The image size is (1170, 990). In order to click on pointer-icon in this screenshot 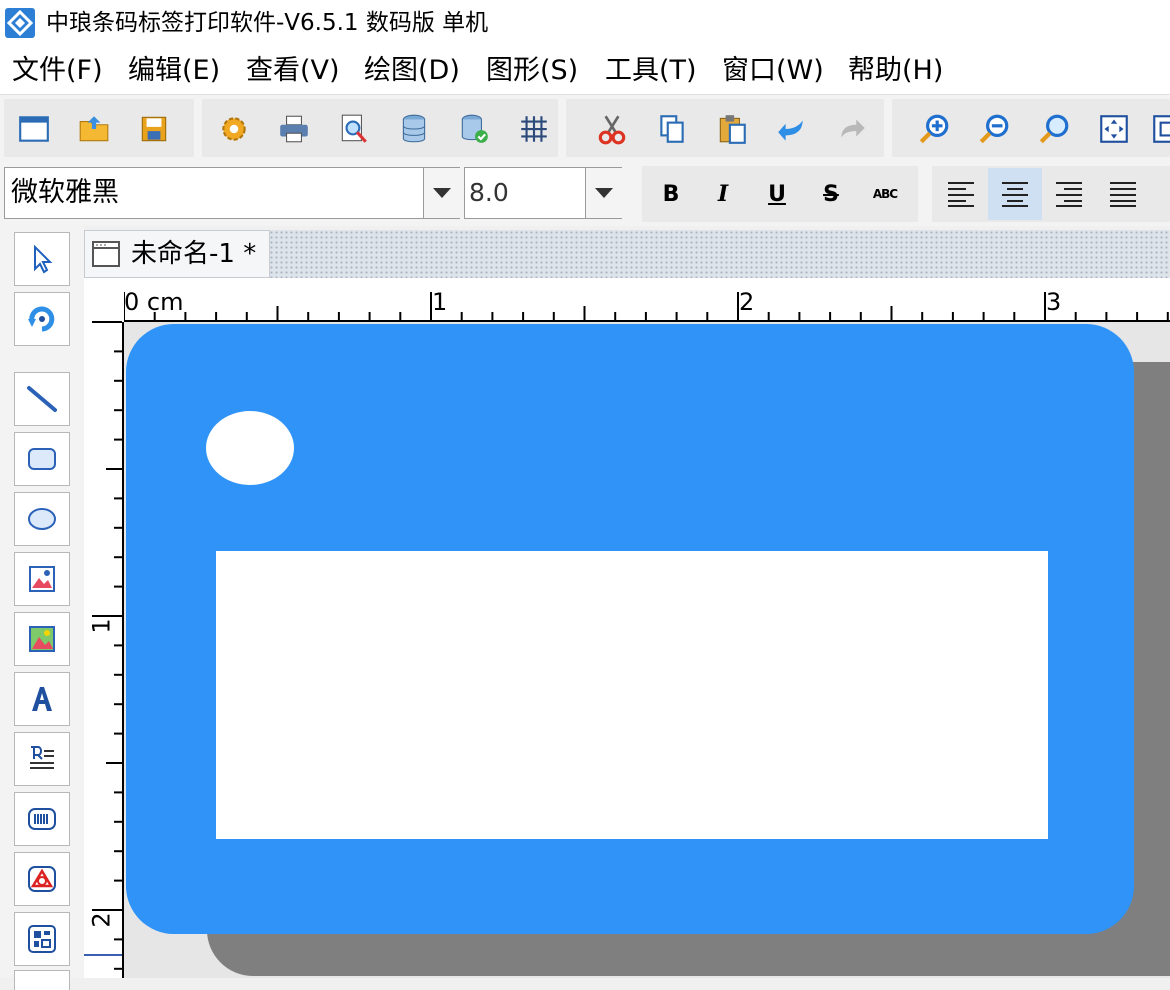, I will do `click(43, 259)`.